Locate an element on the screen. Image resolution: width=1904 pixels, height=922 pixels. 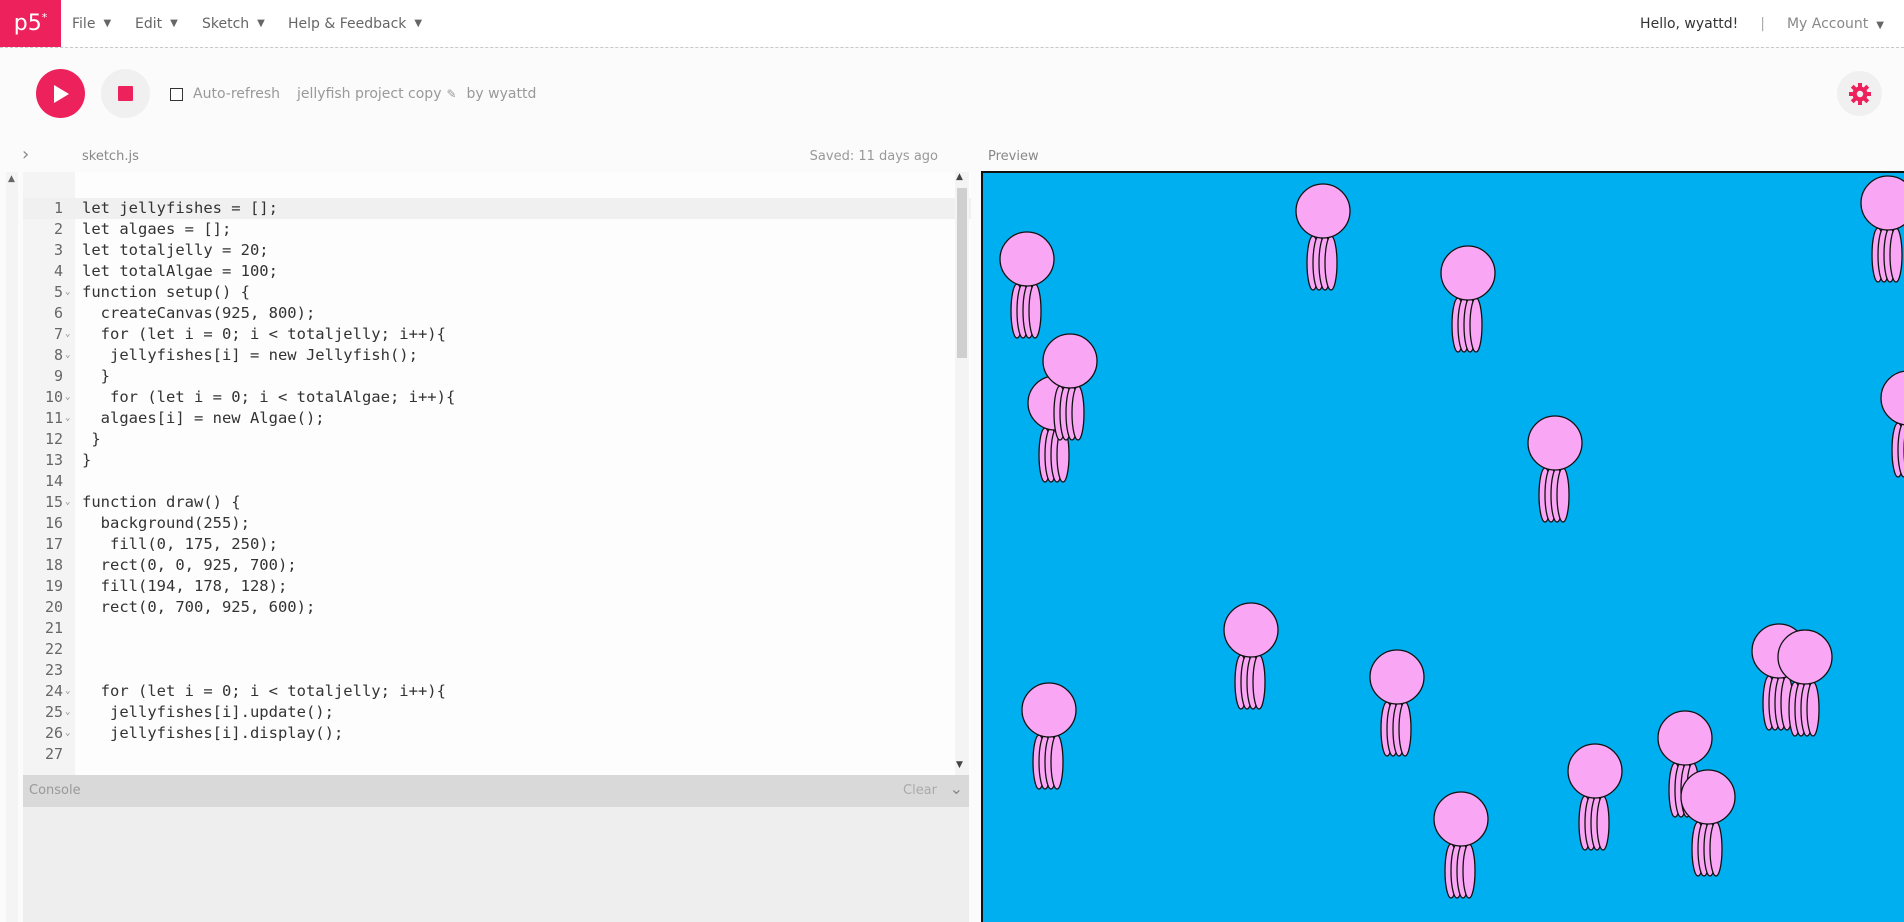
line-number: 5 is located at coordinates (58, 292).